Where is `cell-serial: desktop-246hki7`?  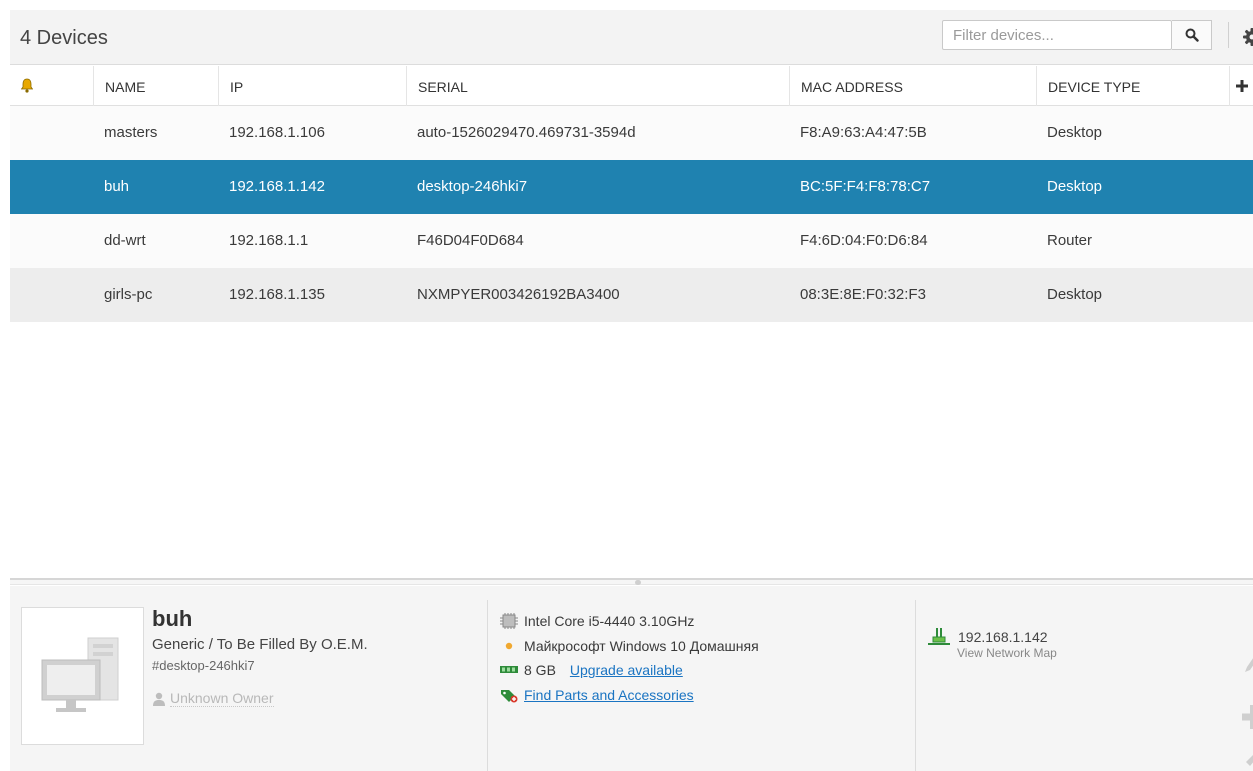 cell-serial: desktop-246hki7 is located at coordinates (472, 186).